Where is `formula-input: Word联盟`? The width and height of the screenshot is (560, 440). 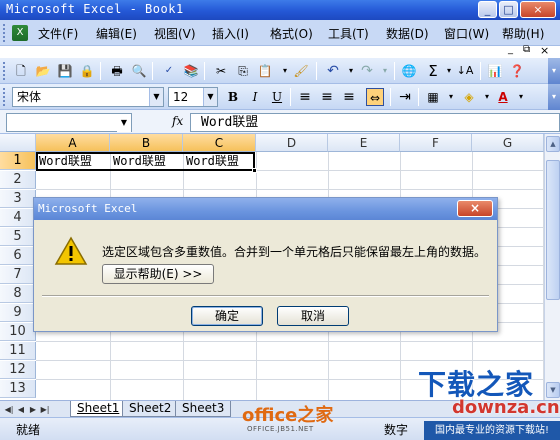 formula-input: Word联盟 is located at coordinates (375, 122).